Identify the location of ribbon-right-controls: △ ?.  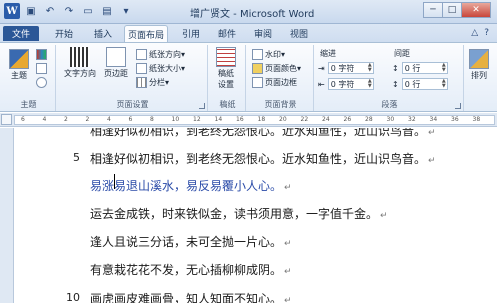
(480, 33).